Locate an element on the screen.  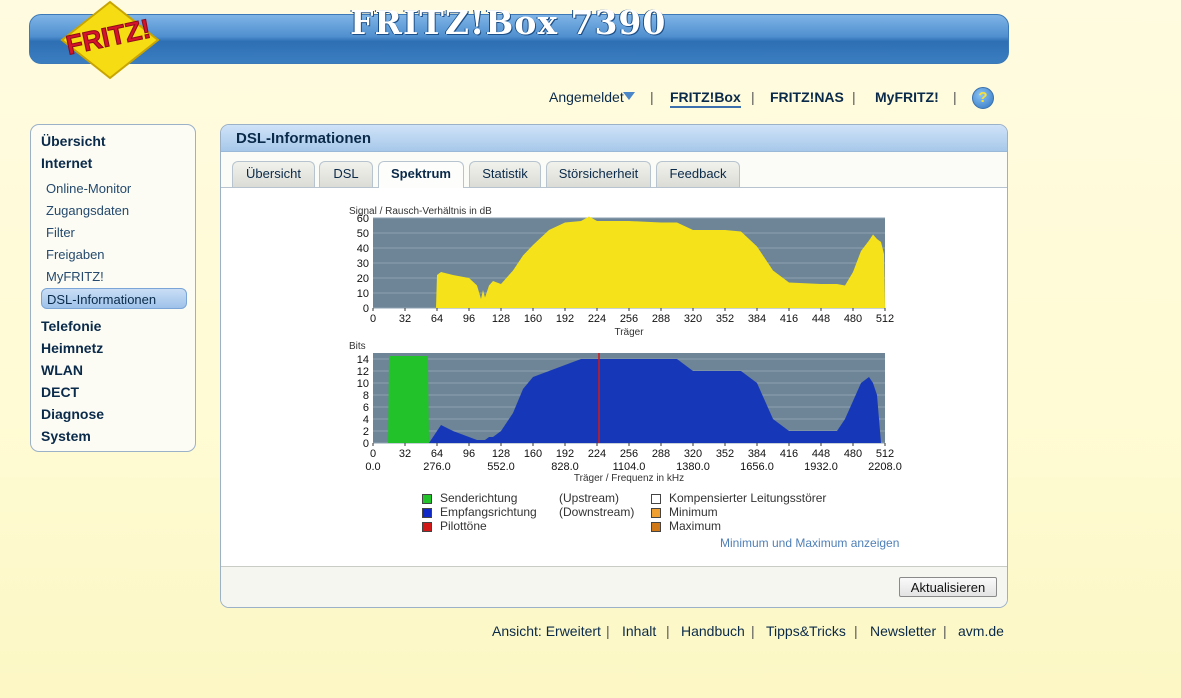
y-tick-label: 50 is located at coordinates (363, 234).